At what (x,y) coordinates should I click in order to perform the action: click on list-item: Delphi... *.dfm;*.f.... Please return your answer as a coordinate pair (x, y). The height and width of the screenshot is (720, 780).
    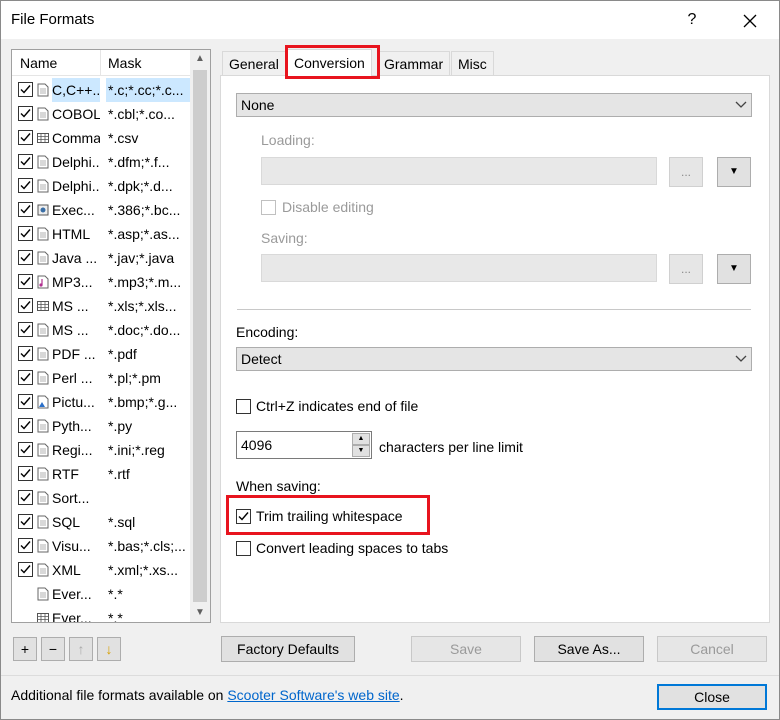
    Looking at the image, I should click on (101, 162).